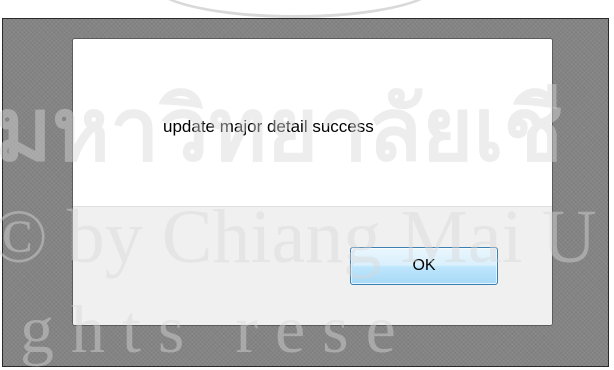 This screenshot has width=614, height=370. Describe the element at coordinates (424, 266) in the screenshot. I see `ok-button: OK` at that location.